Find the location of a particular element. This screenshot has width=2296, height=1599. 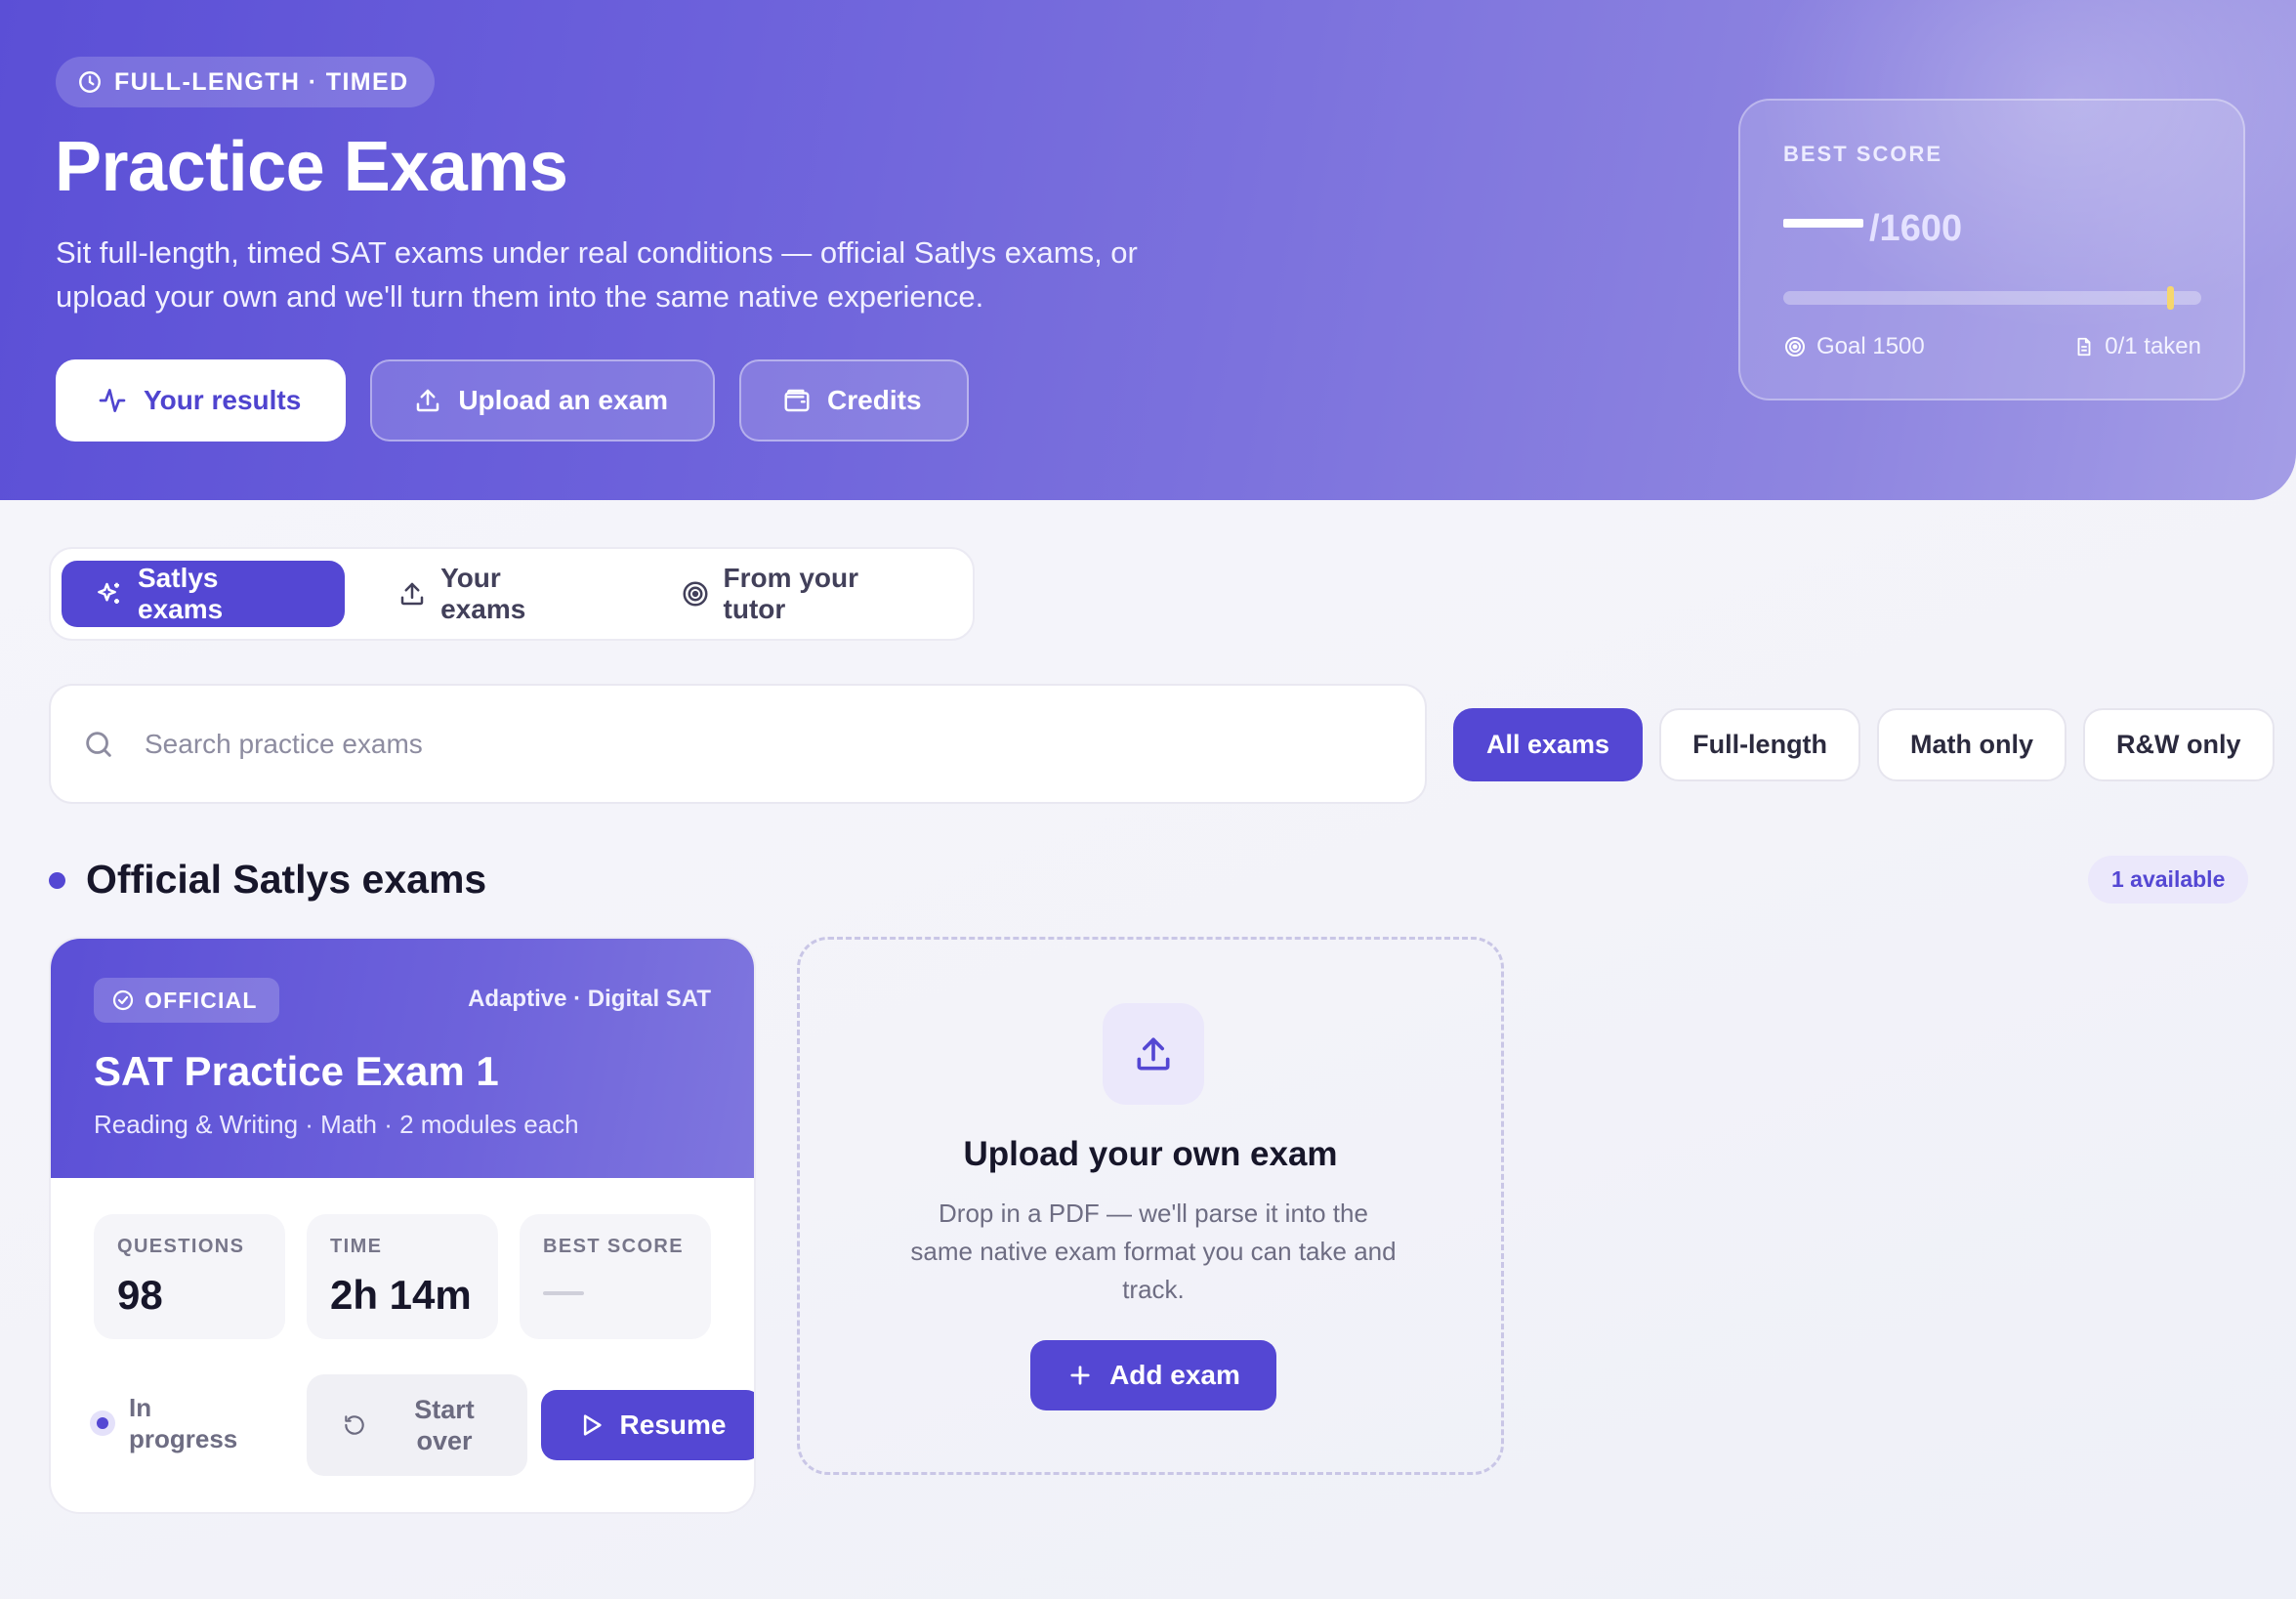

filter-math-only: Math only is located at coordinates (1972, 745).